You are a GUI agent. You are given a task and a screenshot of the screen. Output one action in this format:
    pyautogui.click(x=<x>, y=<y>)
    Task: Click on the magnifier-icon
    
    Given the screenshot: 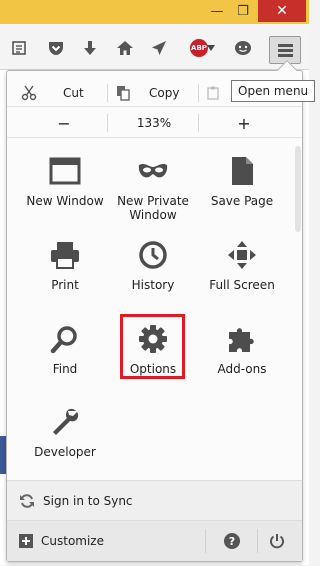 What is the action you would take?
    pyautogui.click(x=65, y=339)
    